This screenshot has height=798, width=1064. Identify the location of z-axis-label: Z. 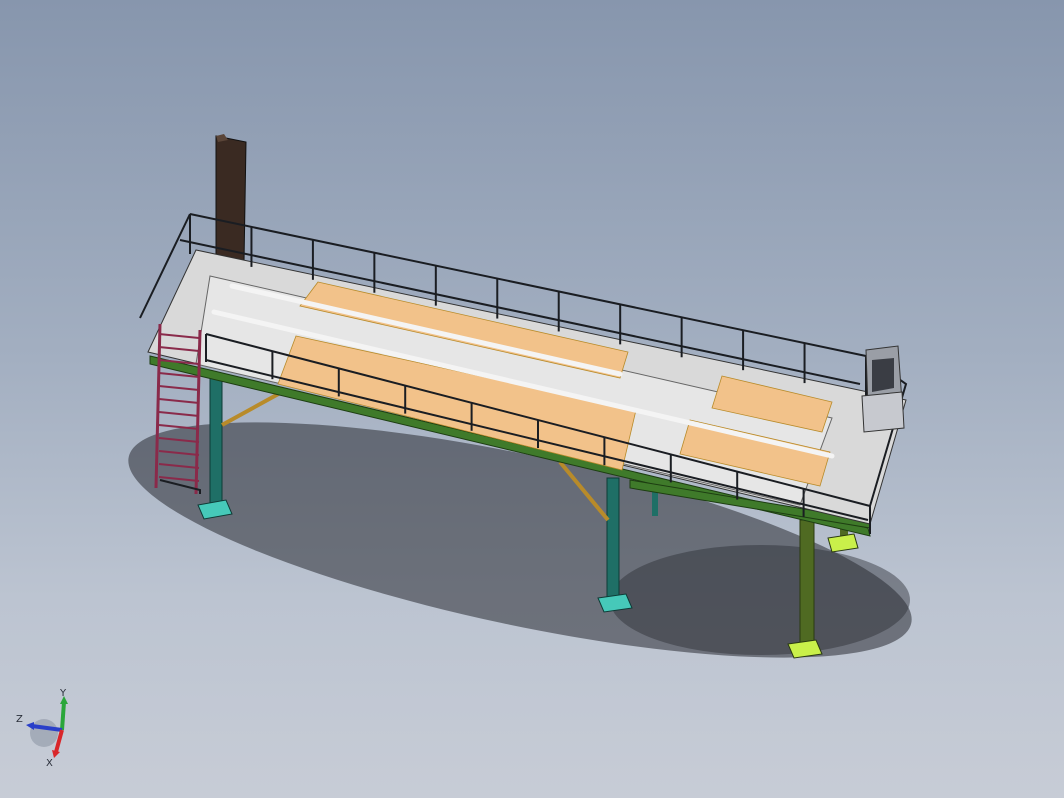
(19, 719).